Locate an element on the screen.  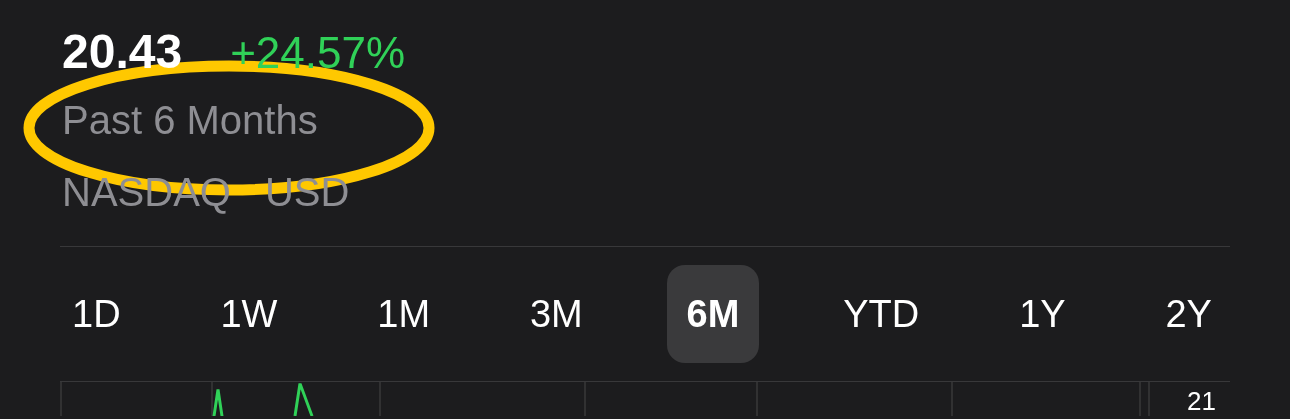
axis-label: 21 is located at coordinates (1201, 401).